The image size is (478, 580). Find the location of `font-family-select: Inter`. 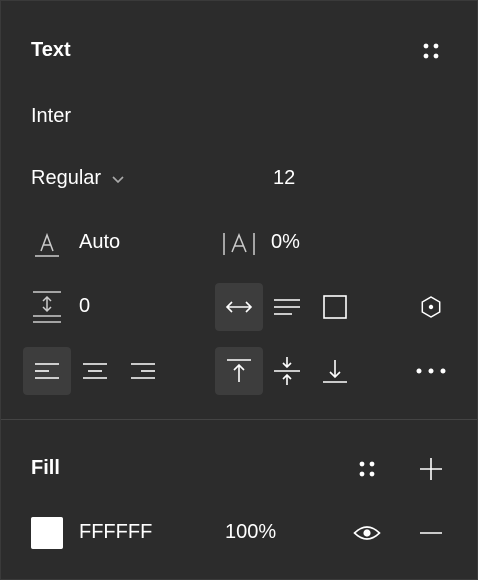

font-family-select: Inter is located at coordinates (51, 116).